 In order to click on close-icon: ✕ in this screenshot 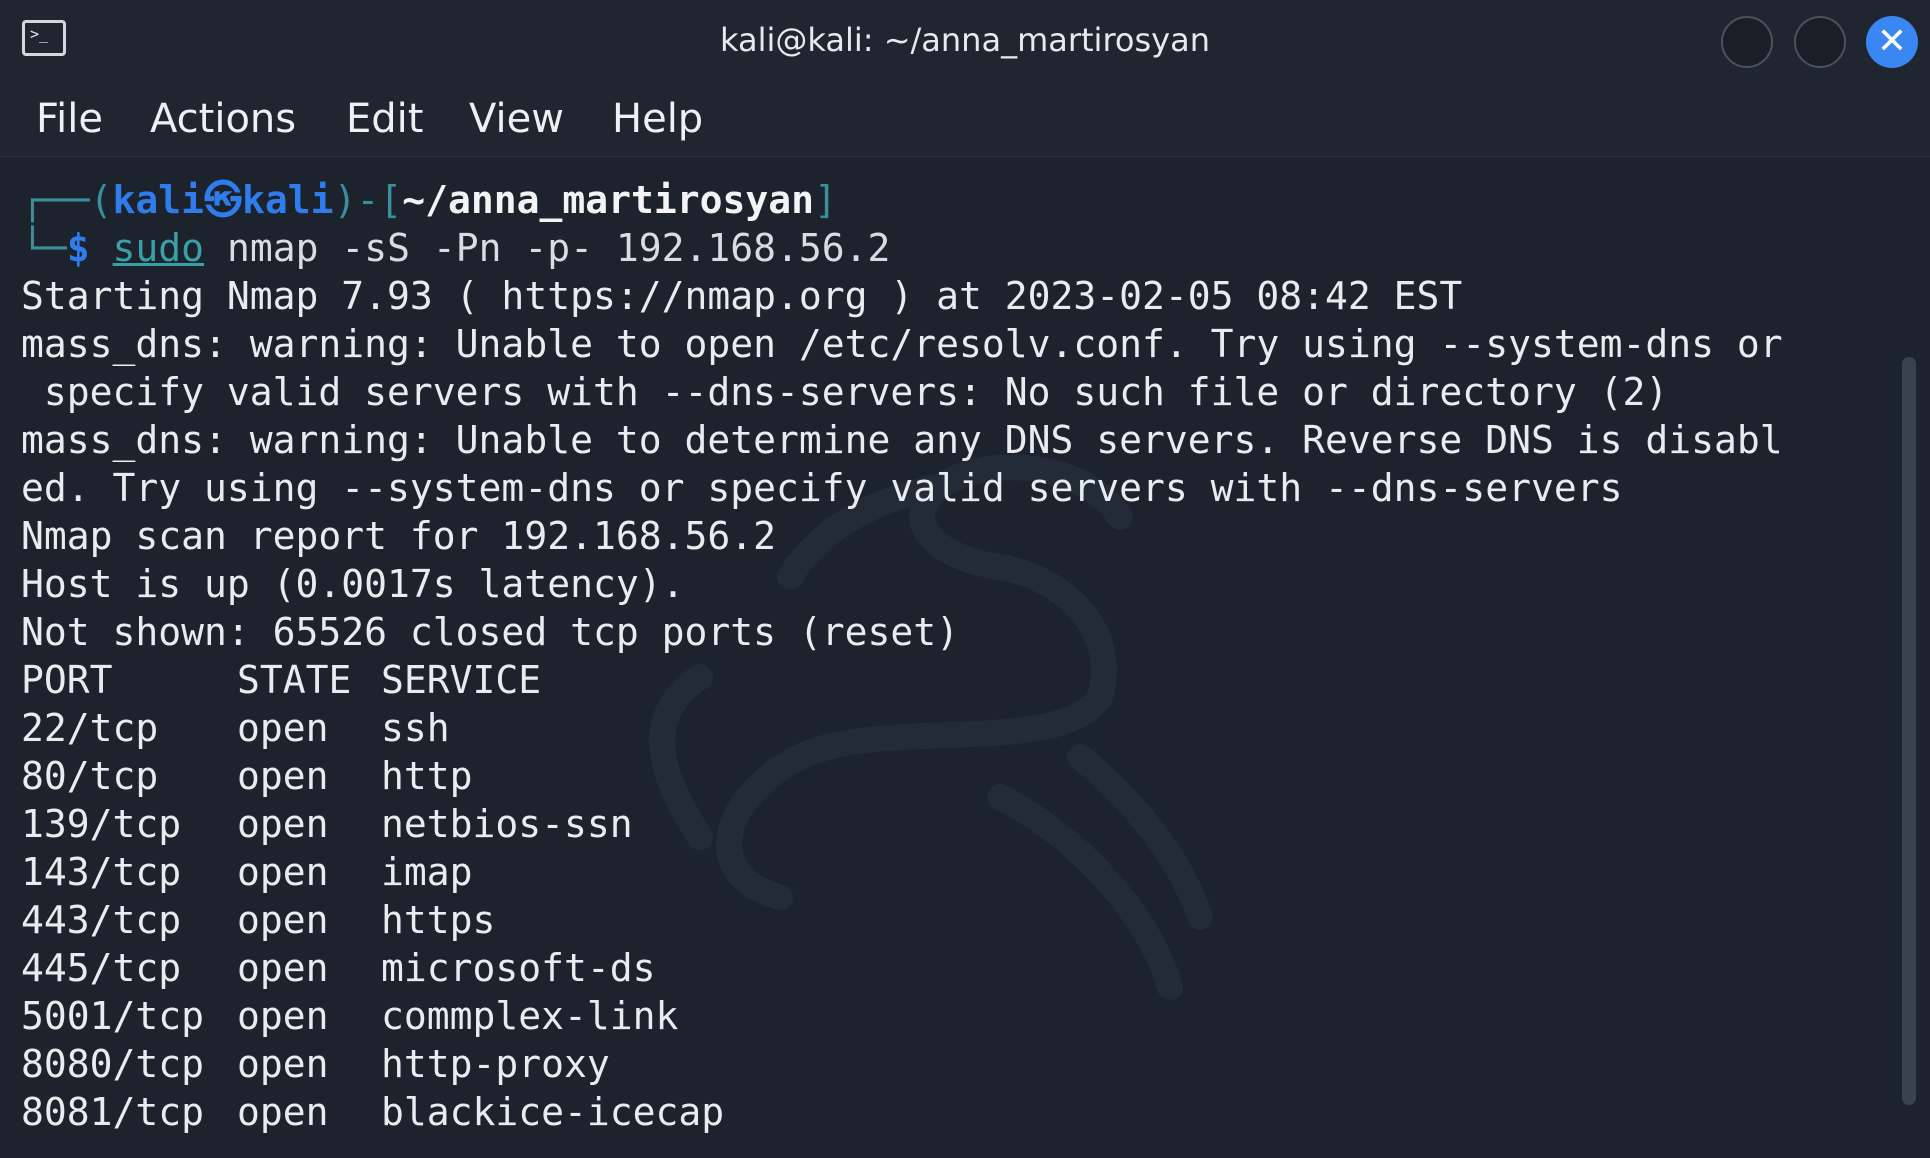, I will do `click(1892, 41)`.